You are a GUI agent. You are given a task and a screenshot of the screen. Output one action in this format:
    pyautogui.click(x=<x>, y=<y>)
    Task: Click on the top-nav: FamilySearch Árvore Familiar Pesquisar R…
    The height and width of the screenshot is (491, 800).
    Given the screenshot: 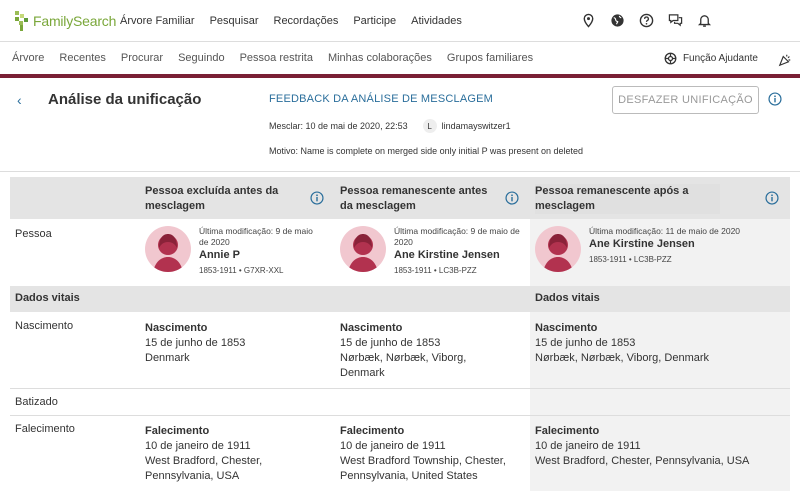 What is the action you would take?
    pyautogui.click(x=400, y=21)
    